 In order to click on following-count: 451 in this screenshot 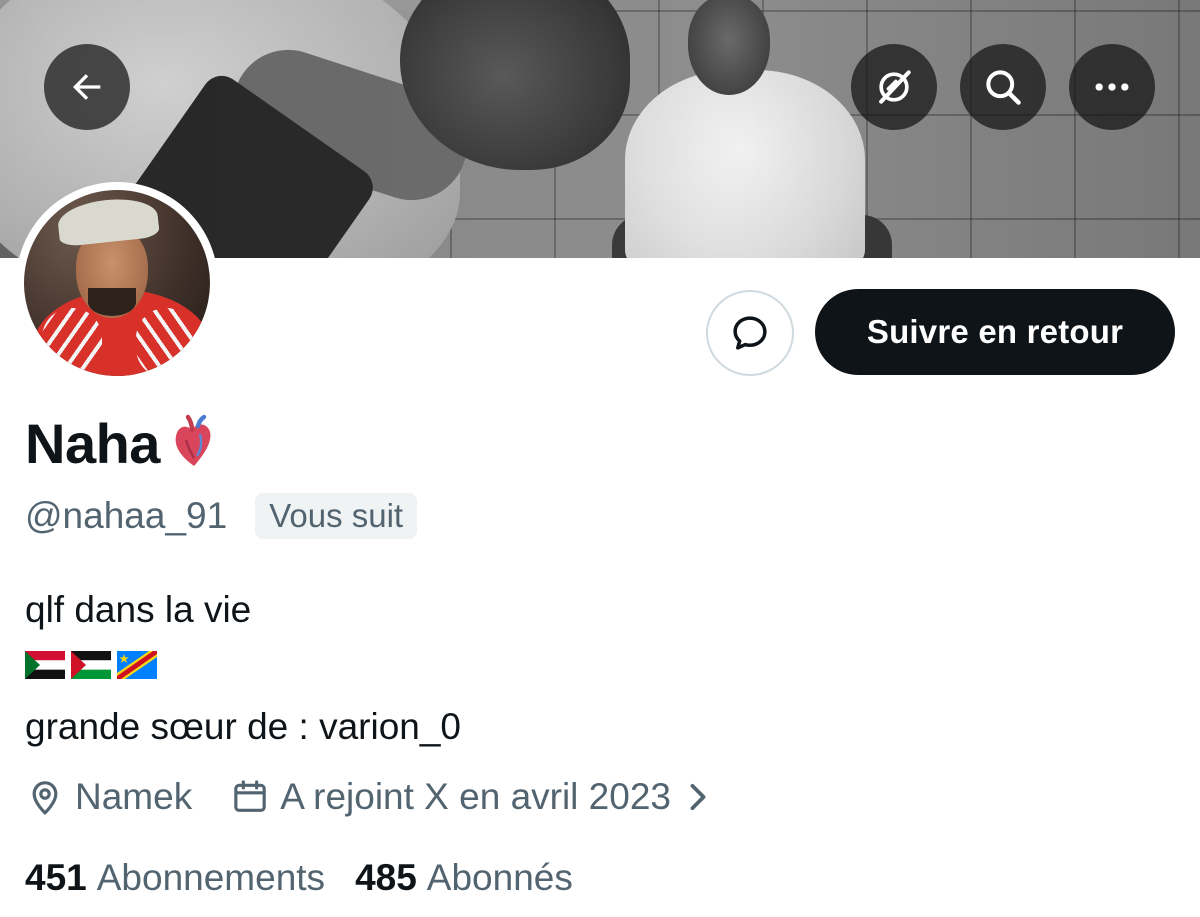, I will do `click(56, 877)`.